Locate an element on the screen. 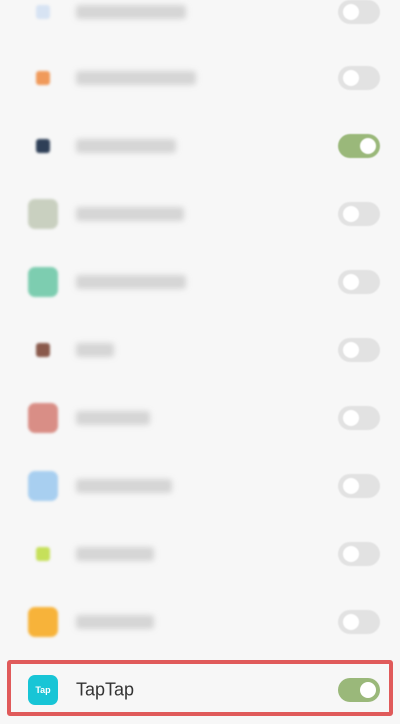 The width and height of the screenshot is (400, 724). app-icon: Tap is located at coordinates (43, 690).